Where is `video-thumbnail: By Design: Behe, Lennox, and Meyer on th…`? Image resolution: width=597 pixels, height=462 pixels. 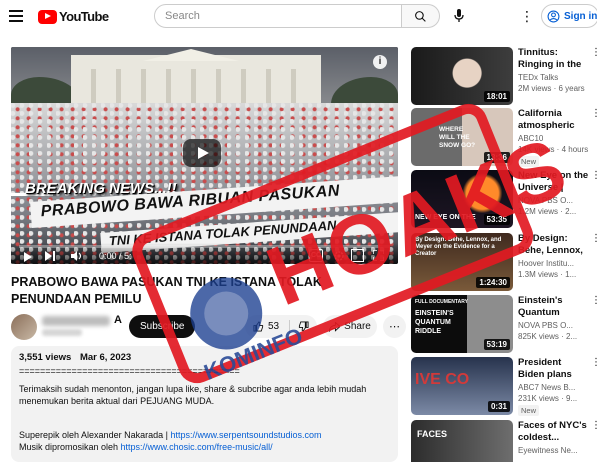
video-thumbnail: By Design: Behe, Lennox, and Meyer on th… is located at coordinates (462, 262).